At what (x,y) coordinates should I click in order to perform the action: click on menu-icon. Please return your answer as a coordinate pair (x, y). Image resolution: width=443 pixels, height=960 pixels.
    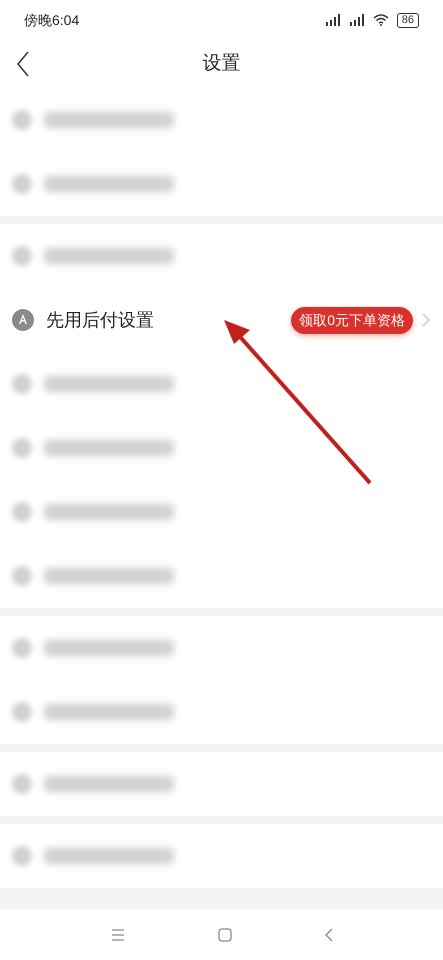
    Looking at the image, I should click on (117, 935).